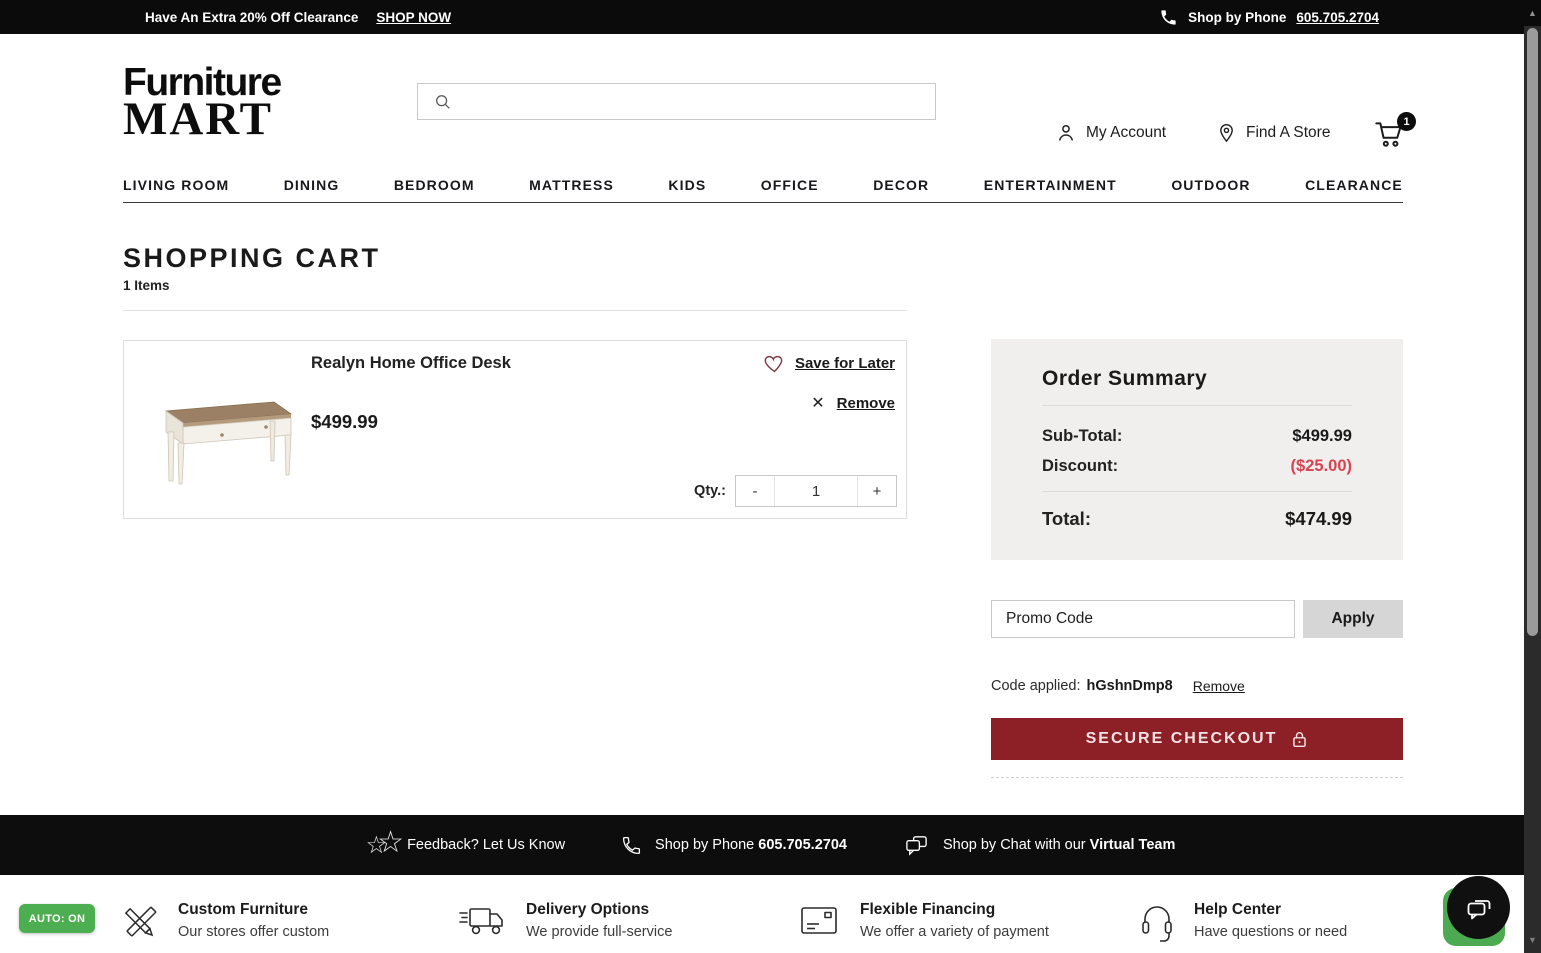  Describe the element at coordinates (1321, 466) in the screenshot. I see `discount-value: ($25.00)` at that location.